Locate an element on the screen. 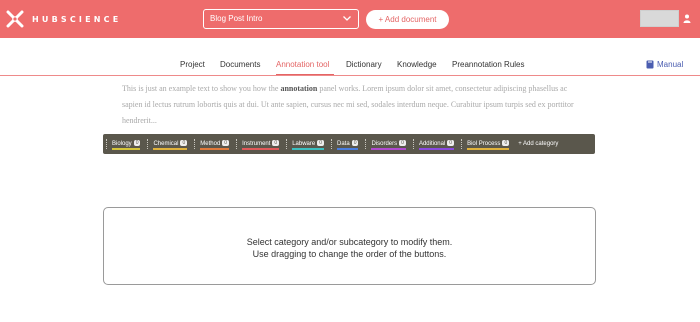  user-icon is located at coordinates (687, 18).